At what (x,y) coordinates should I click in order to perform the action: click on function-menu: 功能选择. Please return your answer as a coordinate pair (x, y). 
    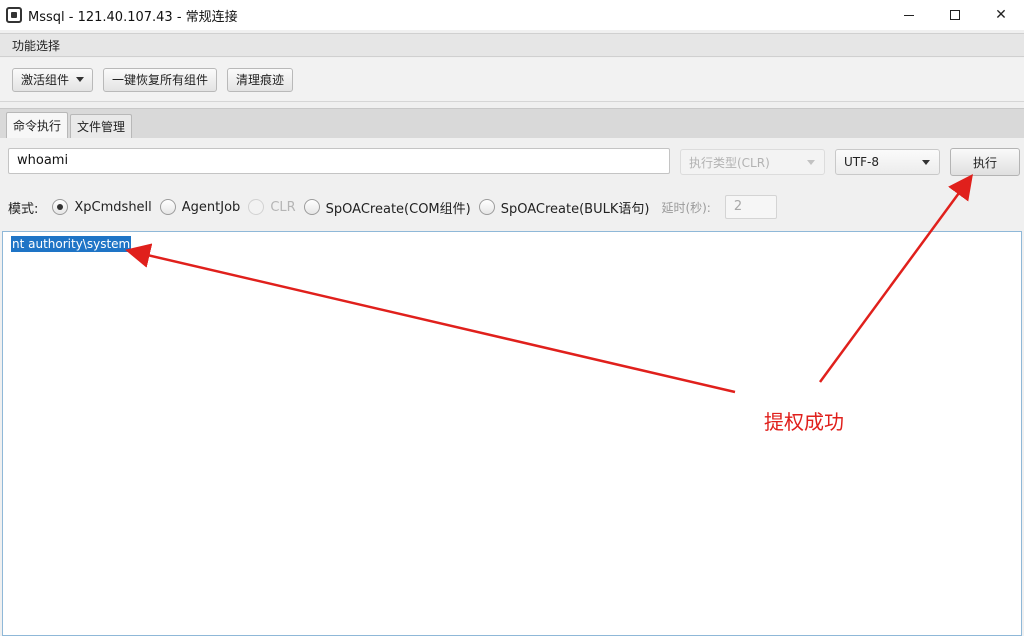
    Looking at the image, I should click on (512, 45).